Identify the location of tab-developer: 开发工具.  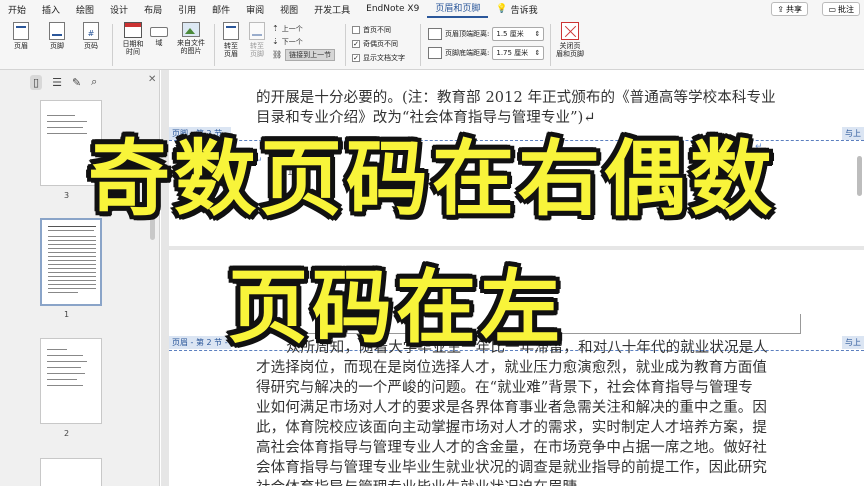
(332, 9).